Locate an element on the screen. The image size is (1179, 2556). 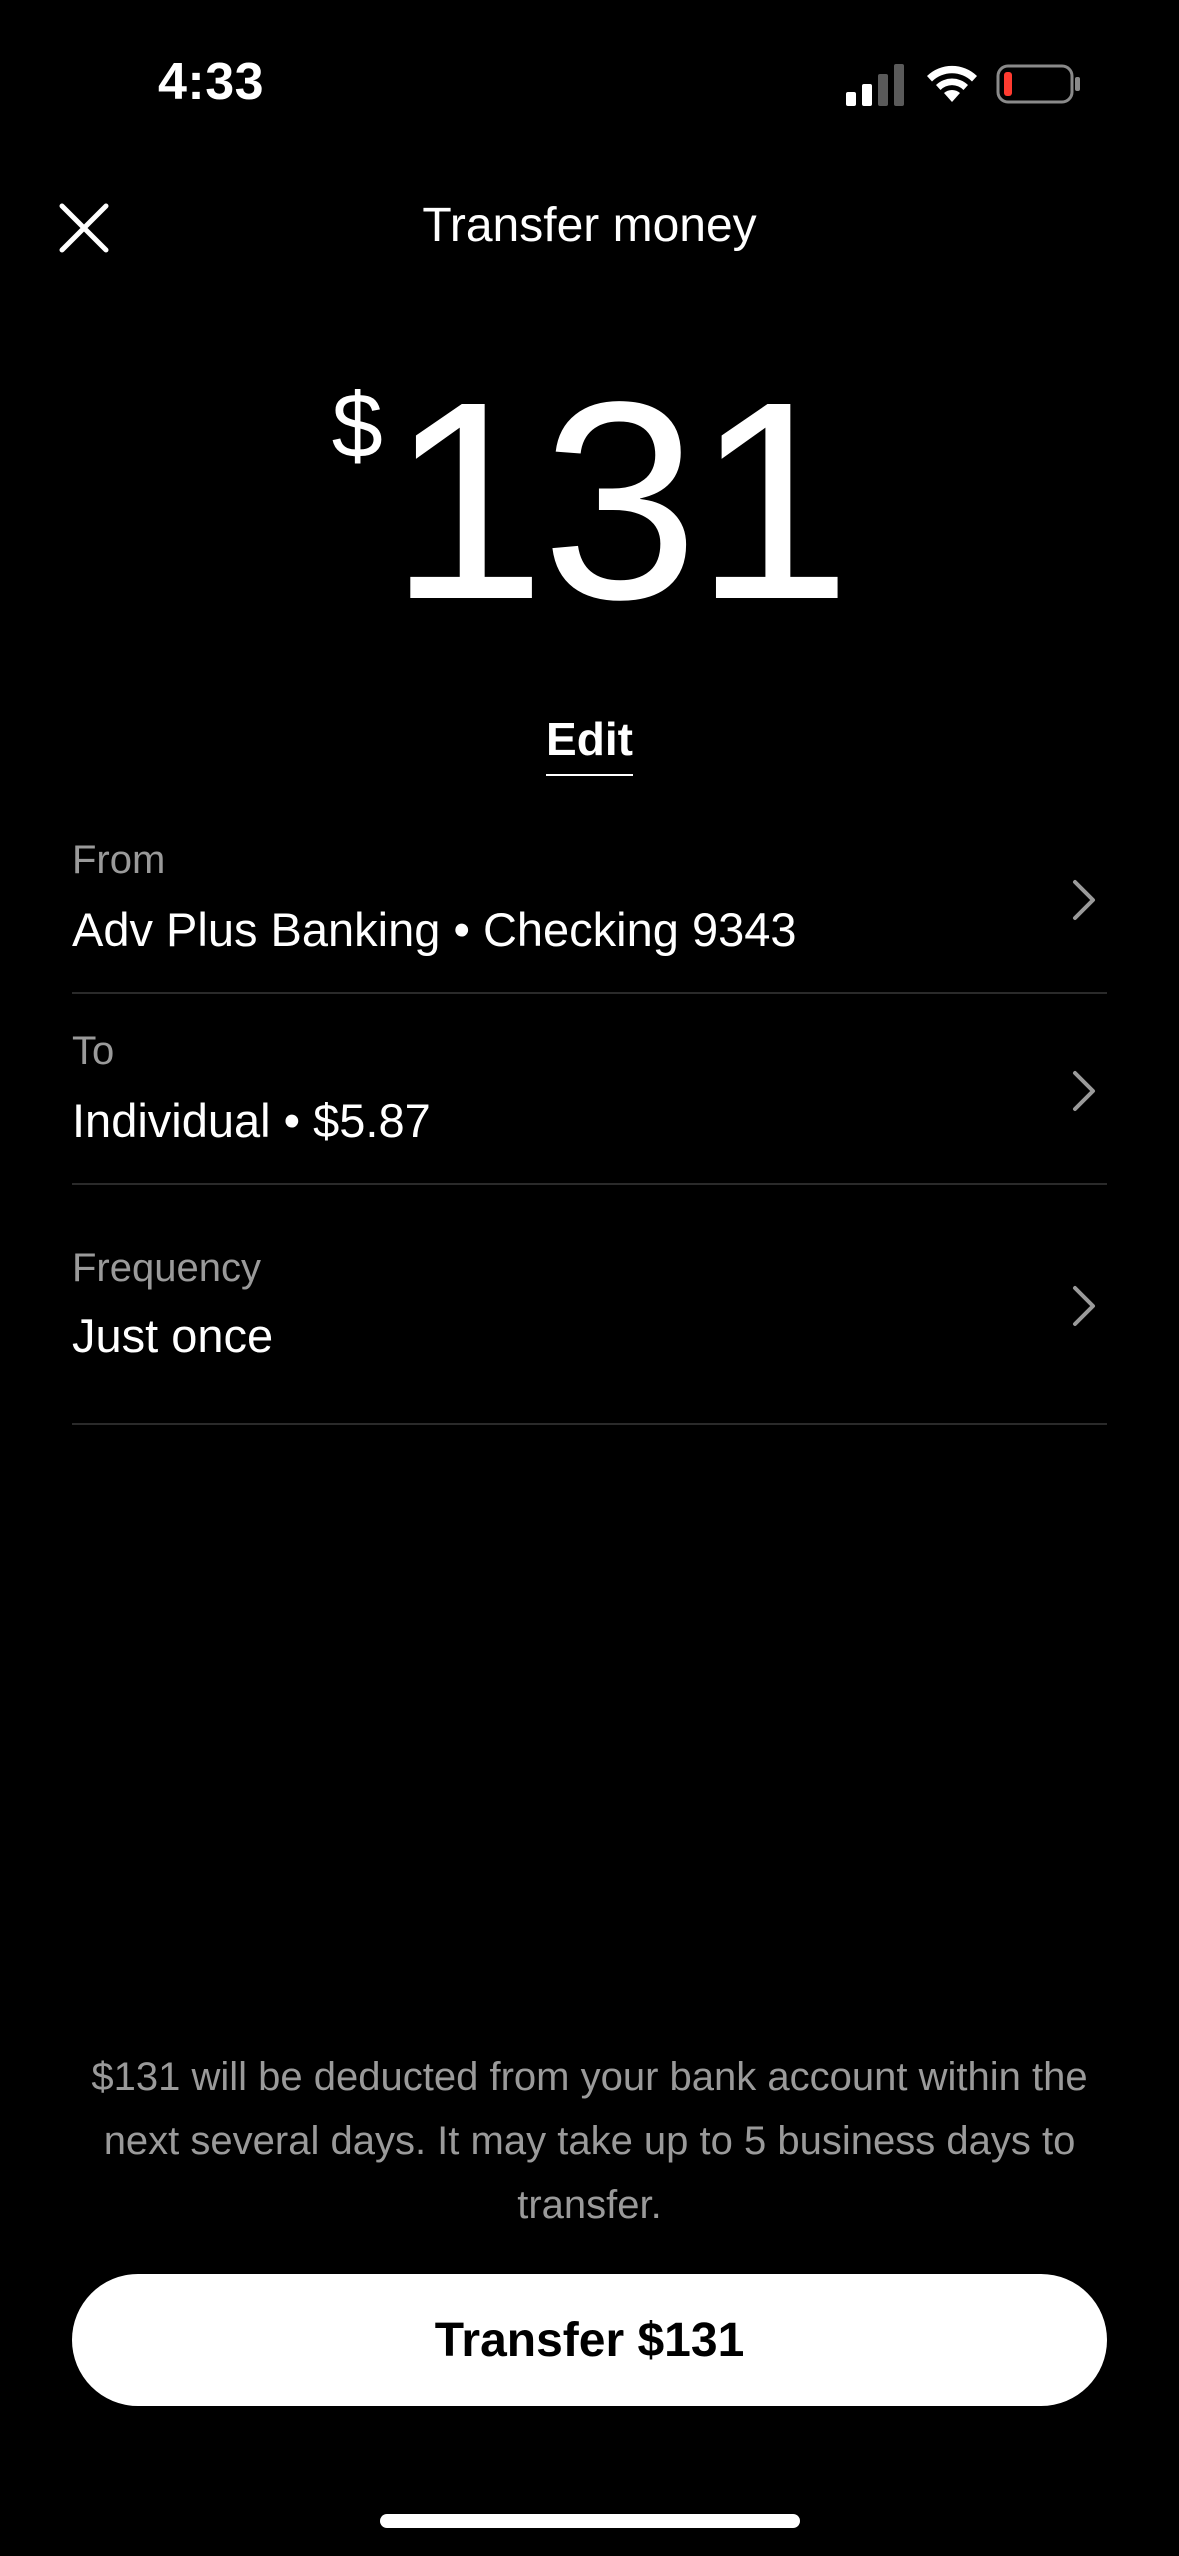
transfer-amount: $ 131 is located at coordinates (589, 501).